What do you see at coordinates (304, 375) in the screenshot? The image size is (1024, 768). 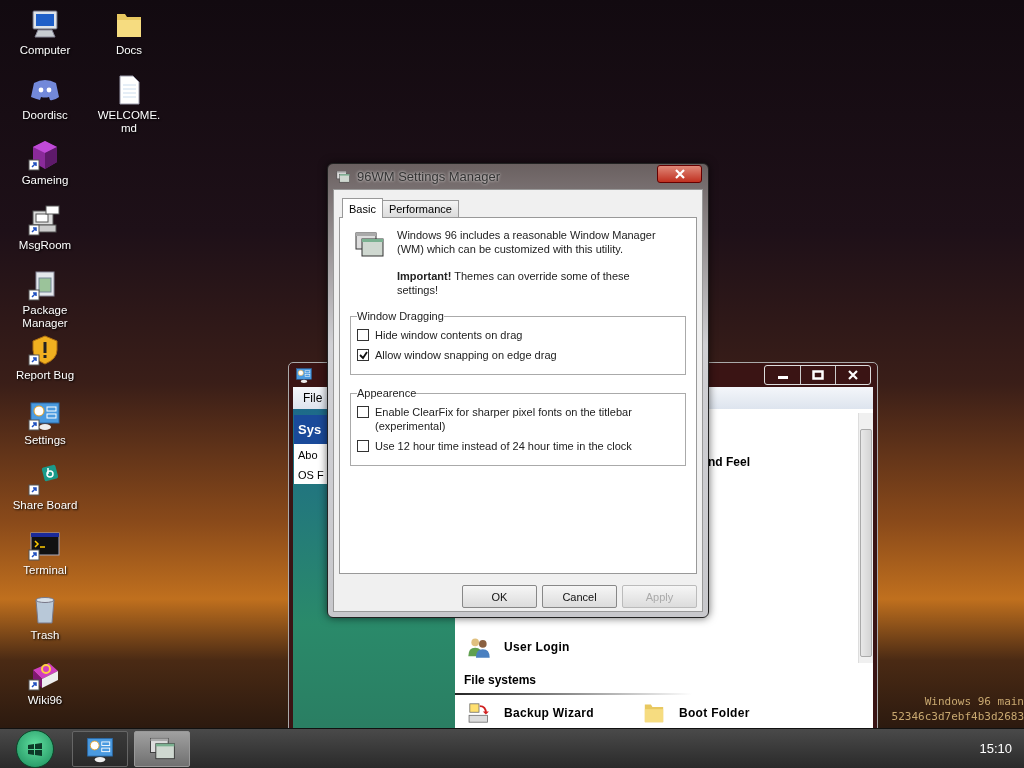 I see `control-panel-icon` at bounding box center [304, 375].